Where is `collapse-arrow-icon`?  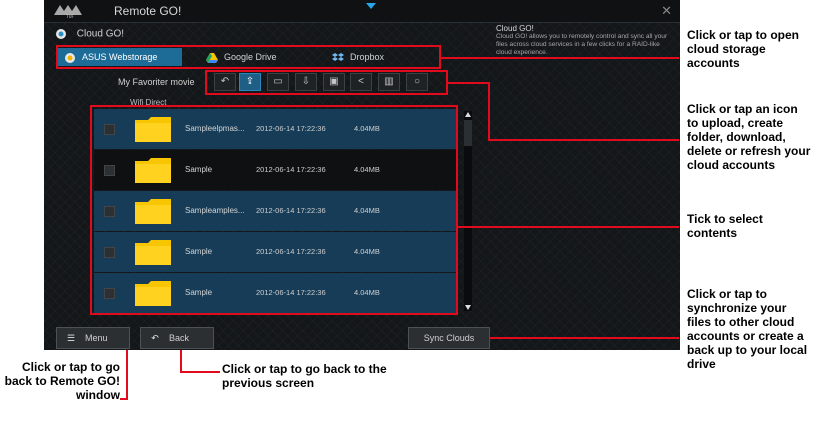
collapse-arrow-icon is located at coordinates (371, 6).